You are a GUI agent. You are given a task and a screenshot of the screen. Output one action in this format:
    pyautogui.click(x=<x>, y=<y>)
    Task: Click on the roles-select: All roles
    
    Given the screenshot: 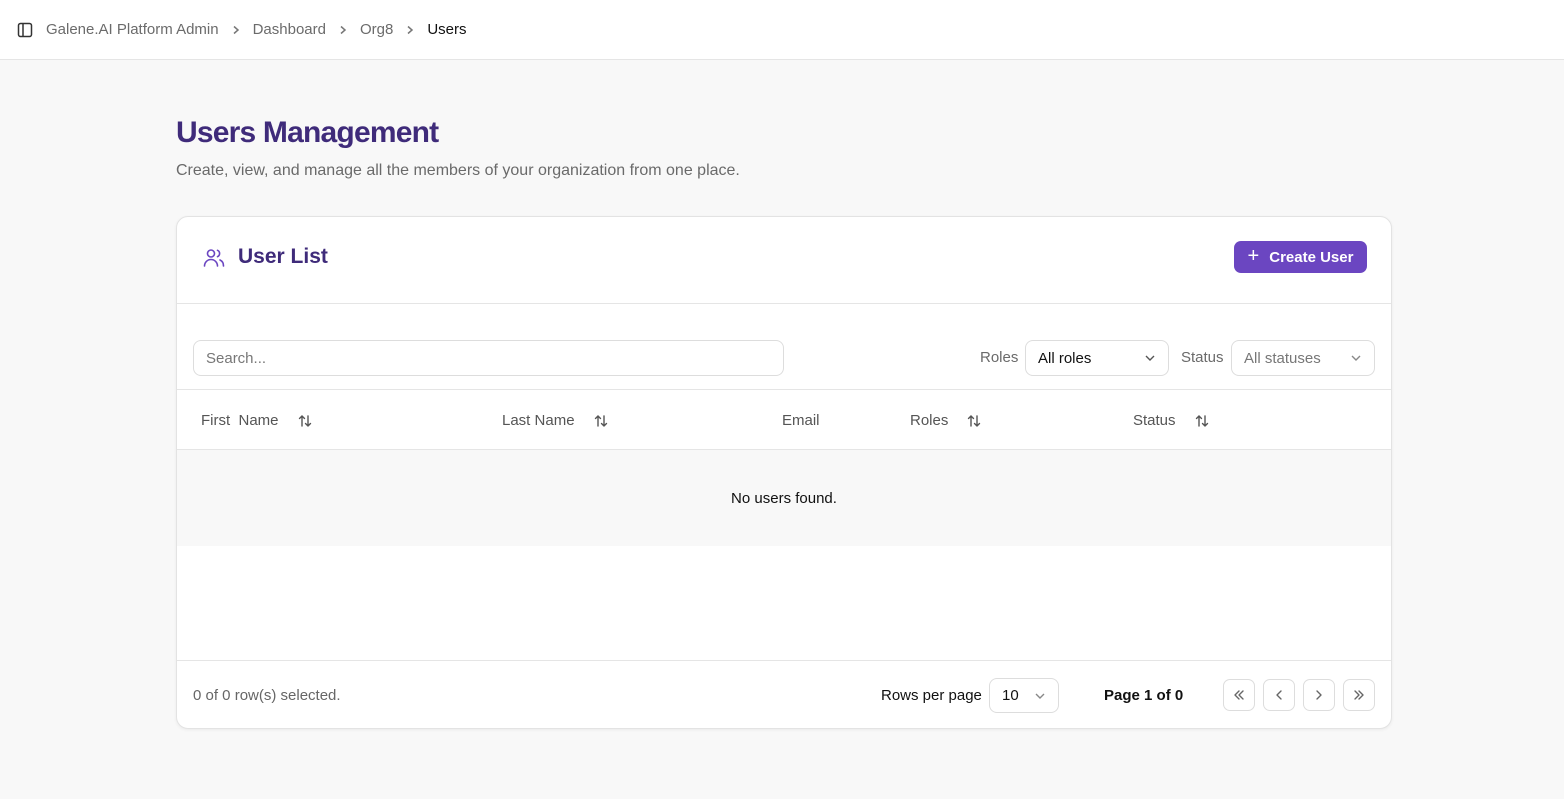 What is the action you would take?
    pyautogui.click(x=1097, y=358)
    